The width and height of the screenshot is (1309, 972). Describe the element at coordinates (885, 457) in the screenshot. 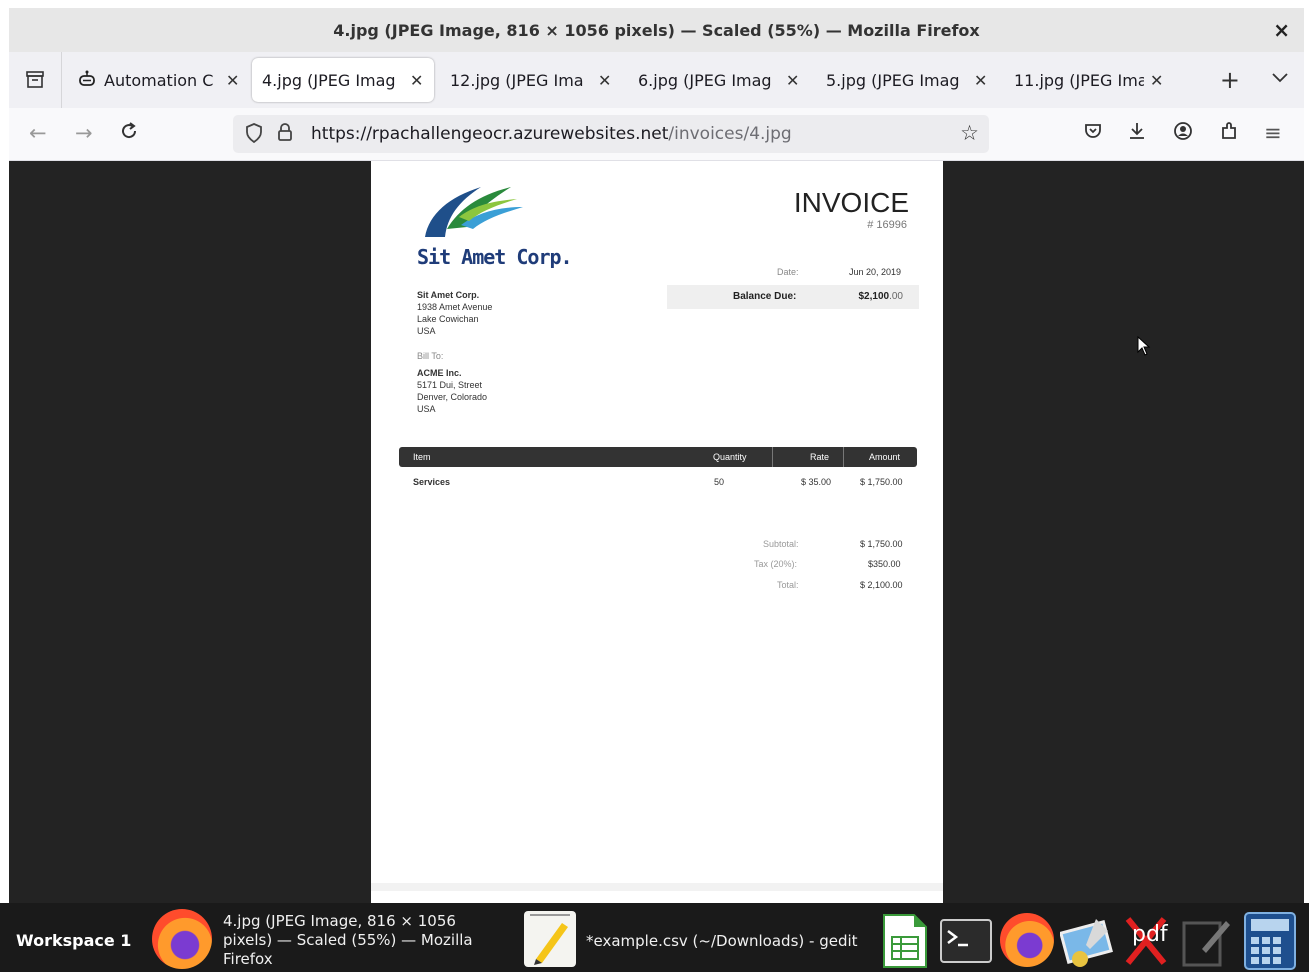

I see `header-amount: Amount` at that location.